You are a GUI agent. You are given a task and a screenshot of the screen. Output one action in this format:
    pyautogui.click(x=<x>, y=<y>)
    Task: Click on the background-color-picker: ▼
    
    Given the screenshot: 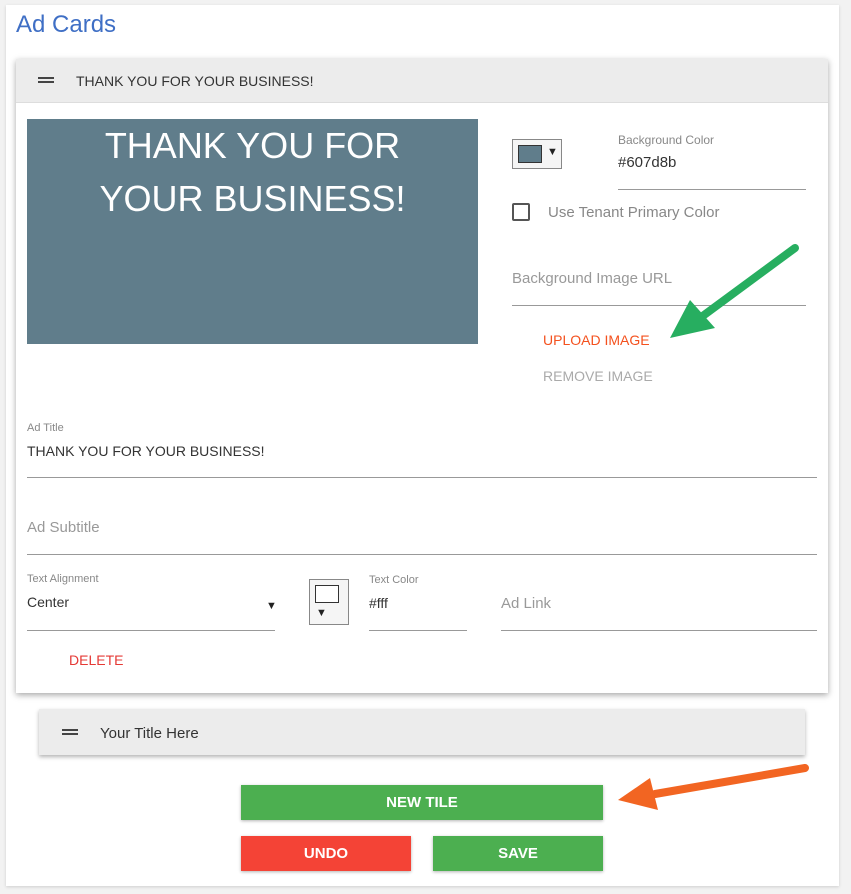 What is the action you would take?
    pyautogui.click(x=537, y=154)
    